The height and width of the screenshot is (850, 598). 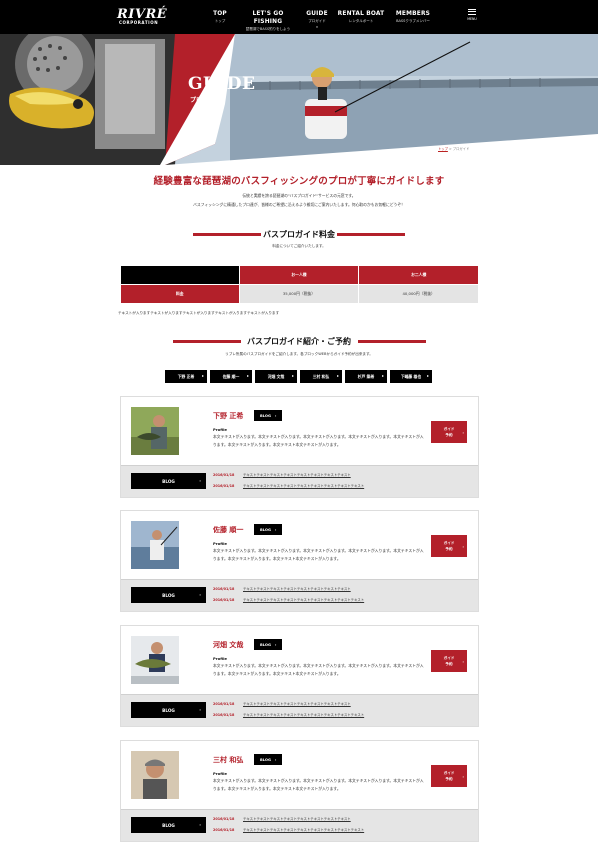 I want to click on price-subtext: 料金についてご紹介いたします。, so click(x=299, y=246).